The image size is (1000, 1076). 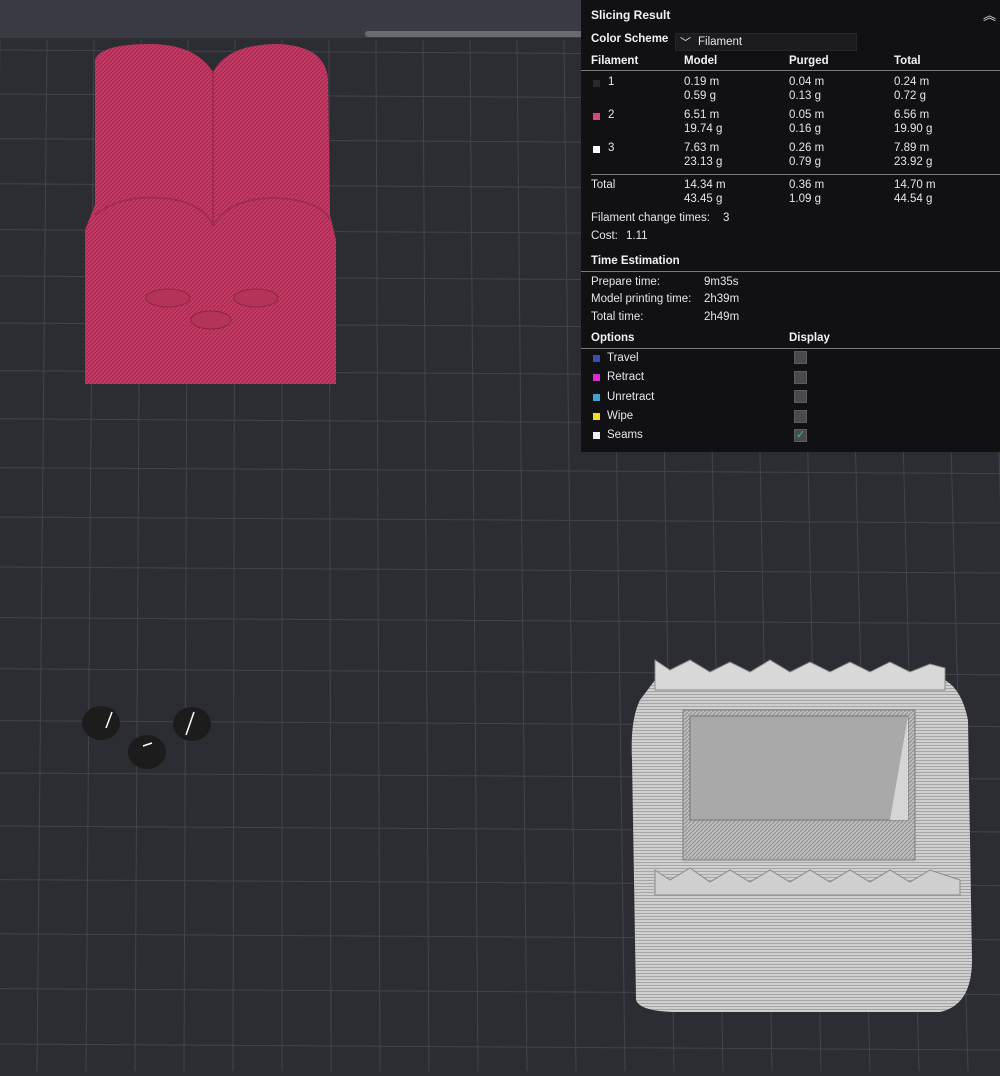 I want to click on prepare-time-value: 9m35s, so click(x=721, y=282).